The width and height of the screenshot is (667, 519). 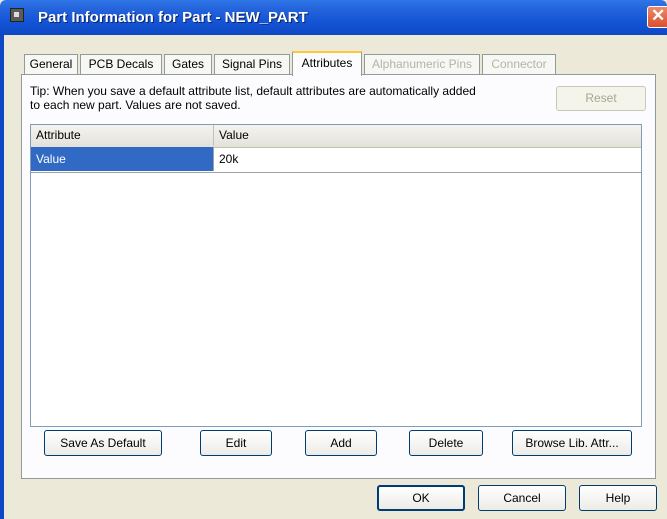 What do you see at coordinates (618, 498) in the screenshot?
I see `help-button: Help` at bounding box center [618, 498].